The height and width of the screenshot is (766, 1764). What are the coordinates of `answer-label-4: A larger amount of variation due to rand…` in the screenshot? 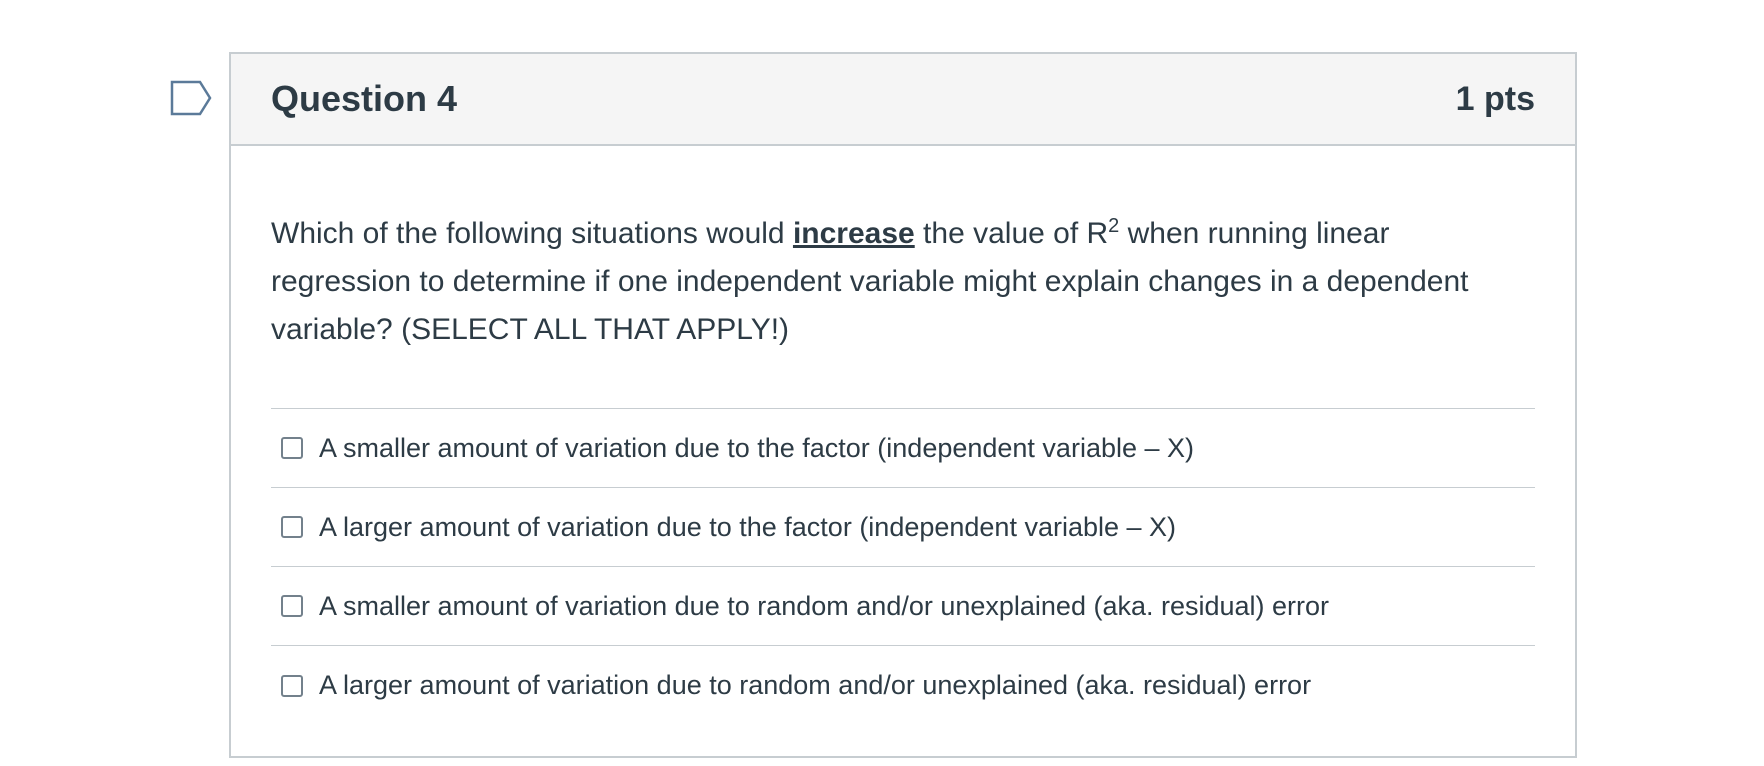 It's located at (815, 685).